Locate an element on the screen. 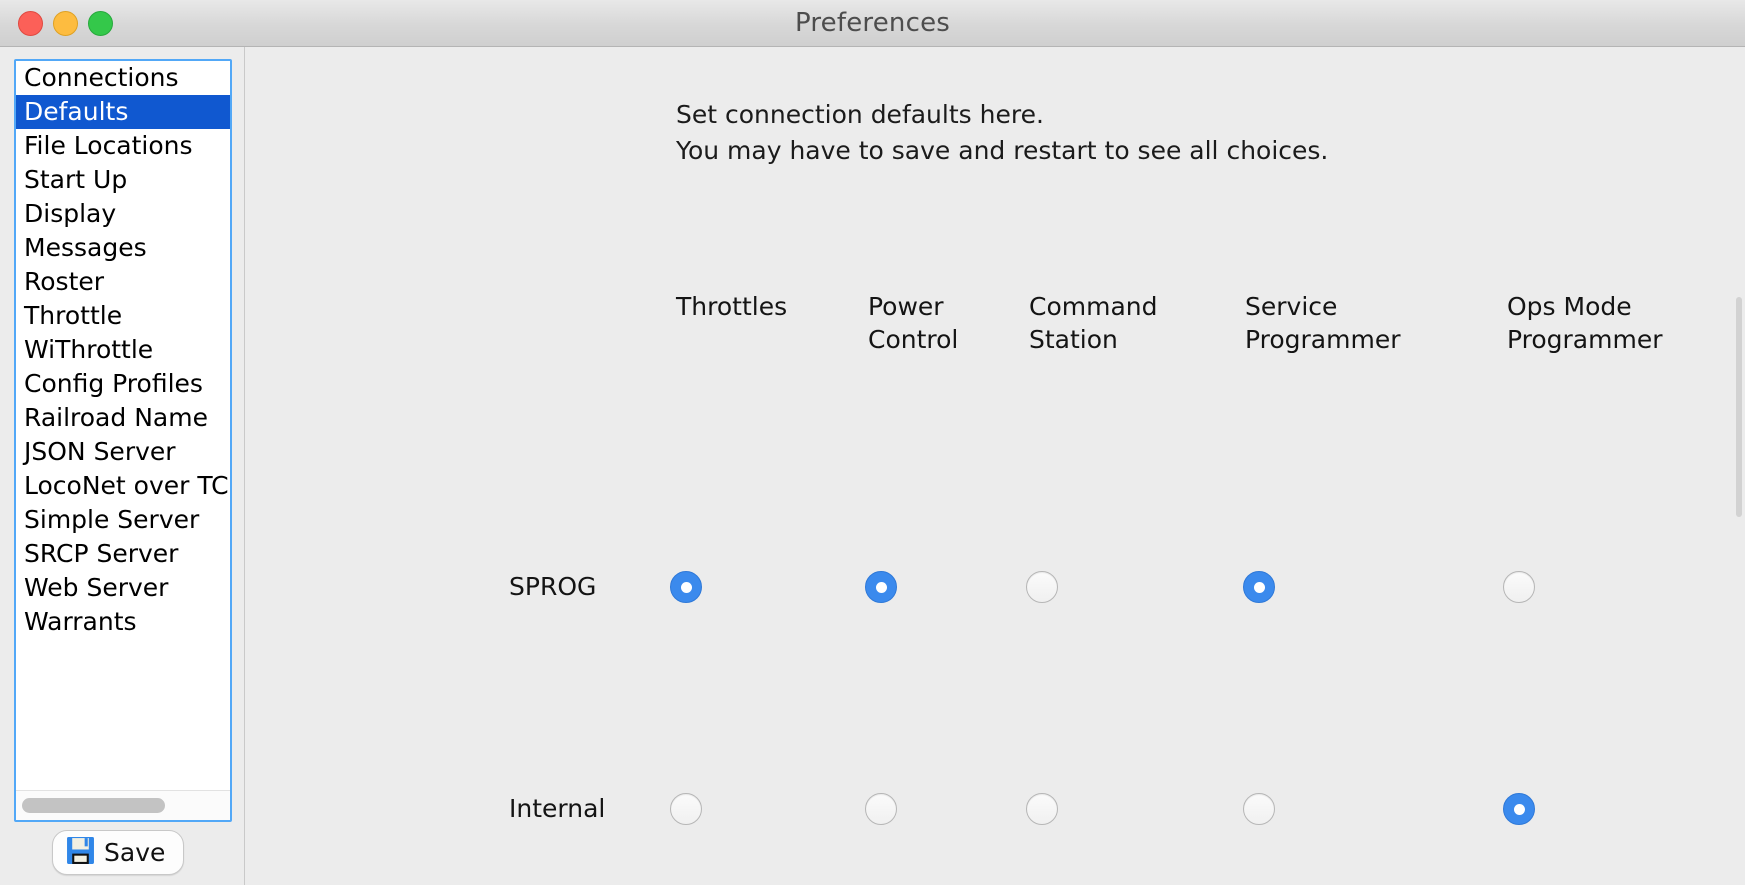 This screenshot has height=885, width=1745. radio-sprog-col1 is located at coordinates (881, 587).